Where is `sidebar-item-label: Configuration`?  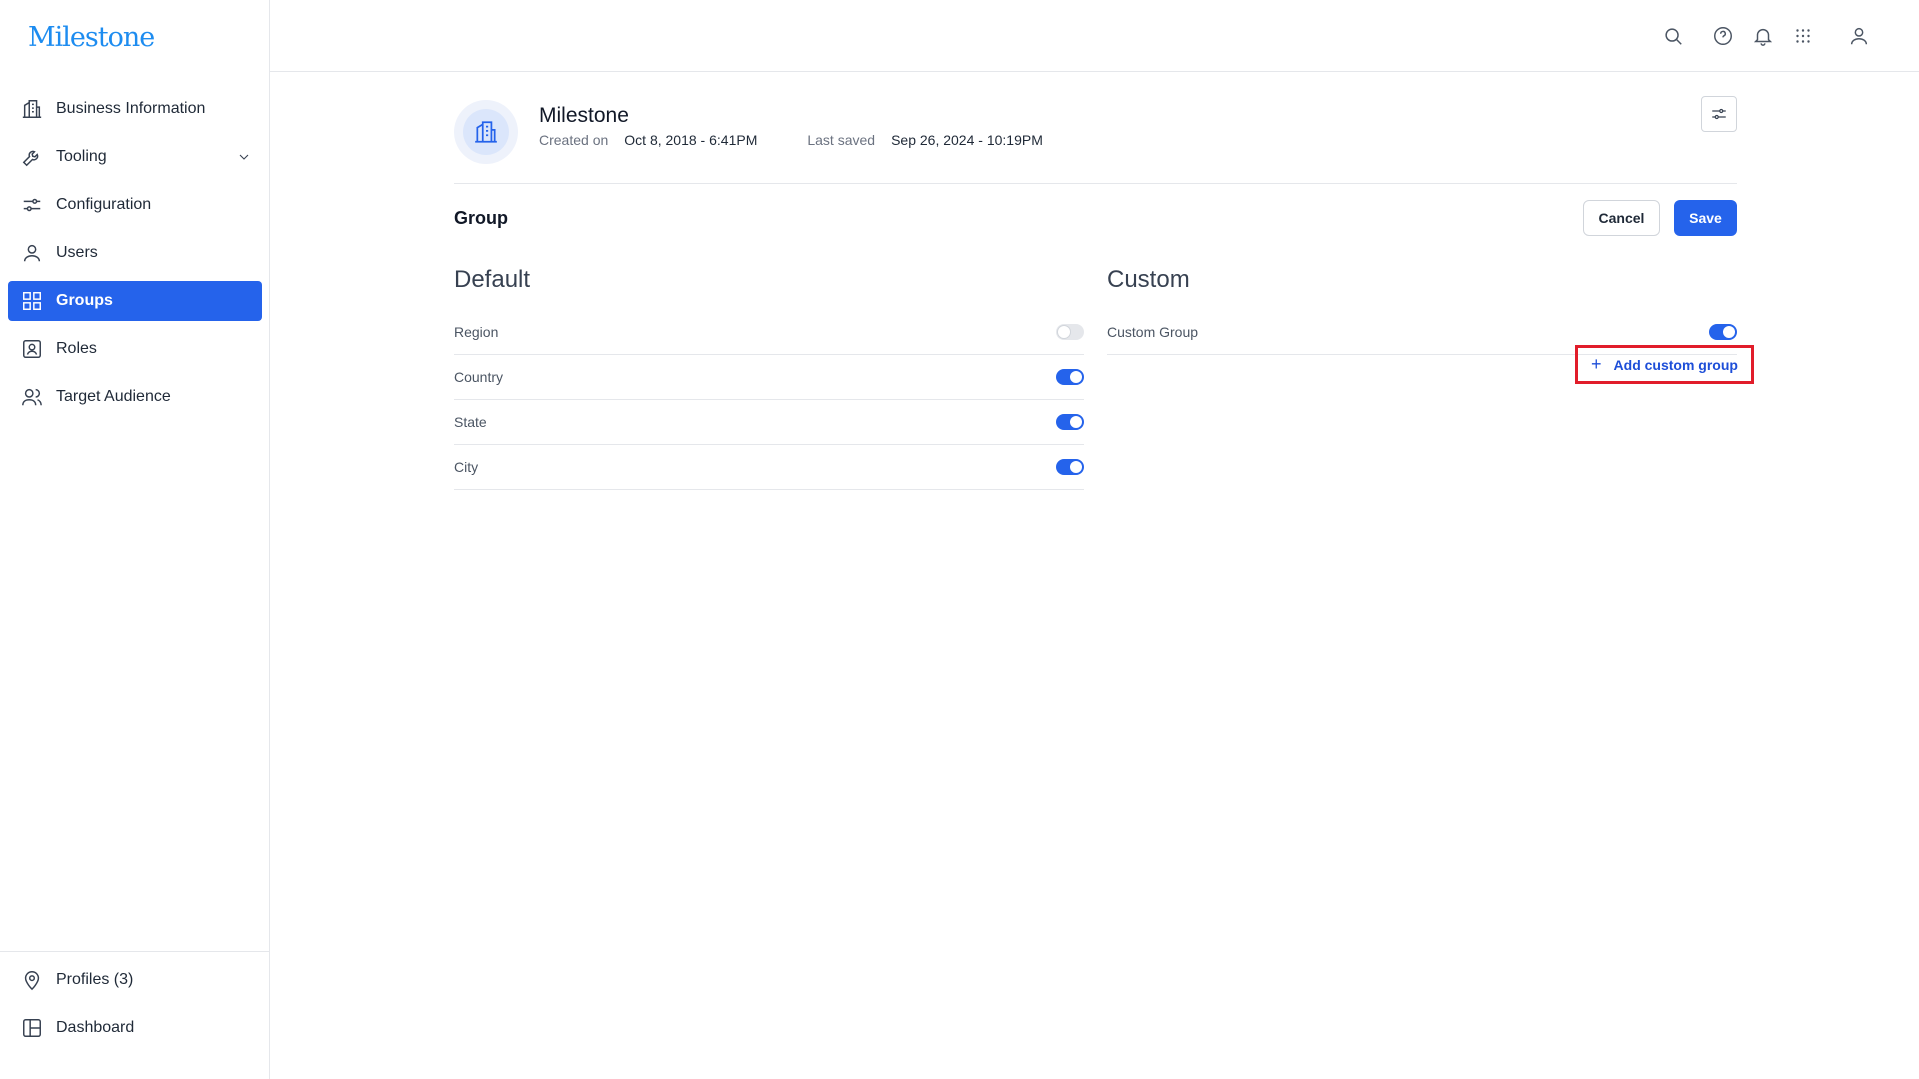
sidebar-item-label: Configuration is located at coordinates (104, 204).